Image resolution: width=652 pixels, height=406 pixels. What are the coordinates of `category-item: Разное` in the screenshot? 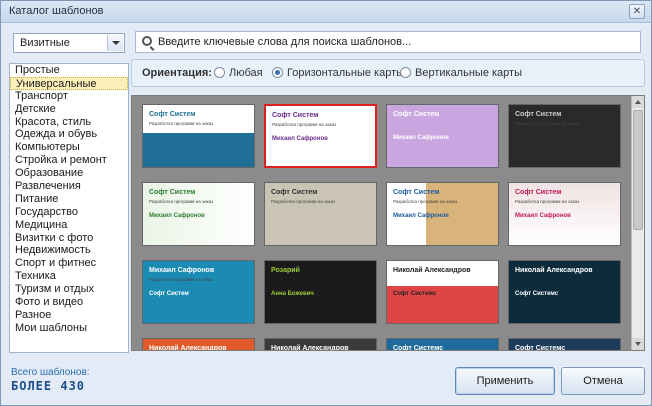 It's located at (69, 315).